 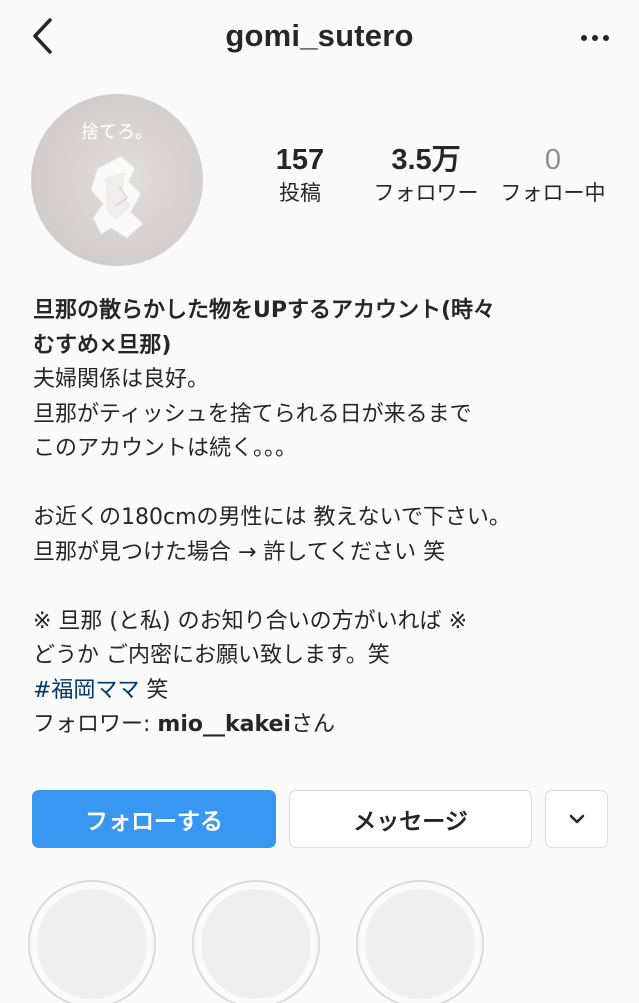 I want to click on bio-name-line-1: 旦那の散らかした物をUPするアカウント(時々, so click(x=264, y=310).